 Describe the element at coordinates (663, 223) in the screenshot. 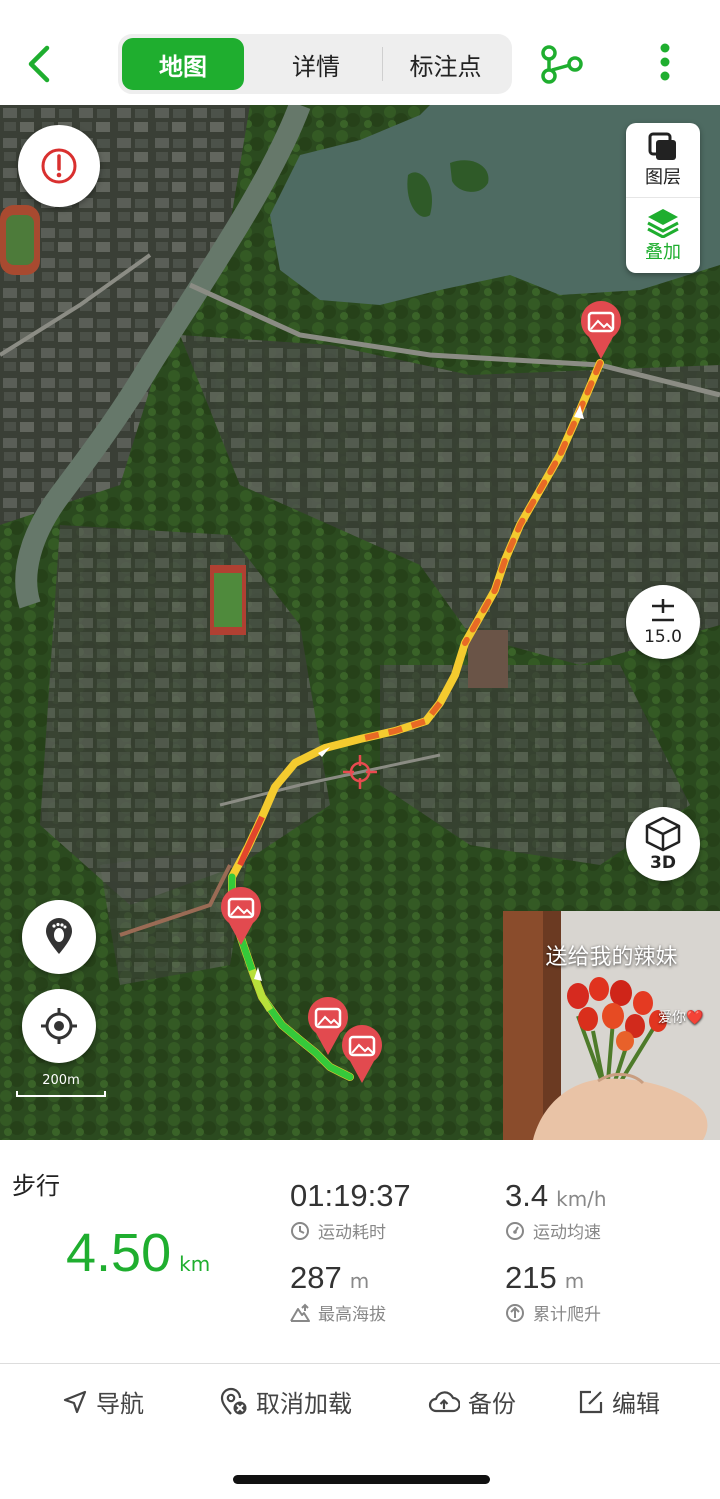

I see `overlay-stack-icon` at that location.